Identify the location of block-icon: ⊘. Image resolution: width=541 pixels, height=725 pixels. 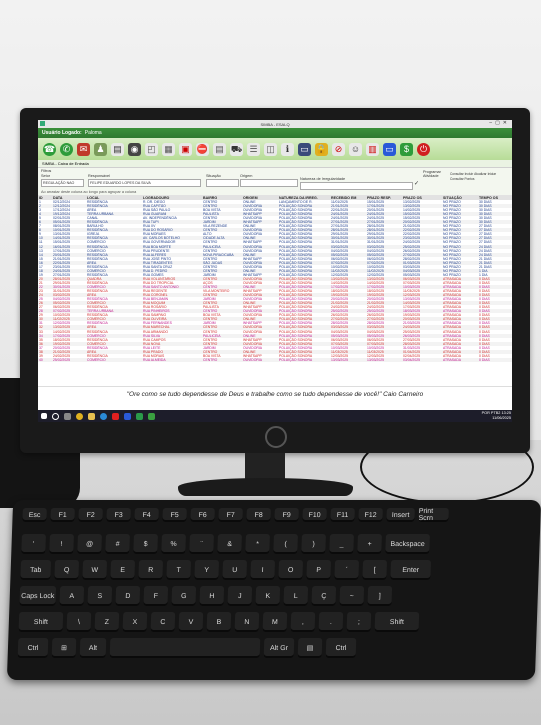
(338, 149).